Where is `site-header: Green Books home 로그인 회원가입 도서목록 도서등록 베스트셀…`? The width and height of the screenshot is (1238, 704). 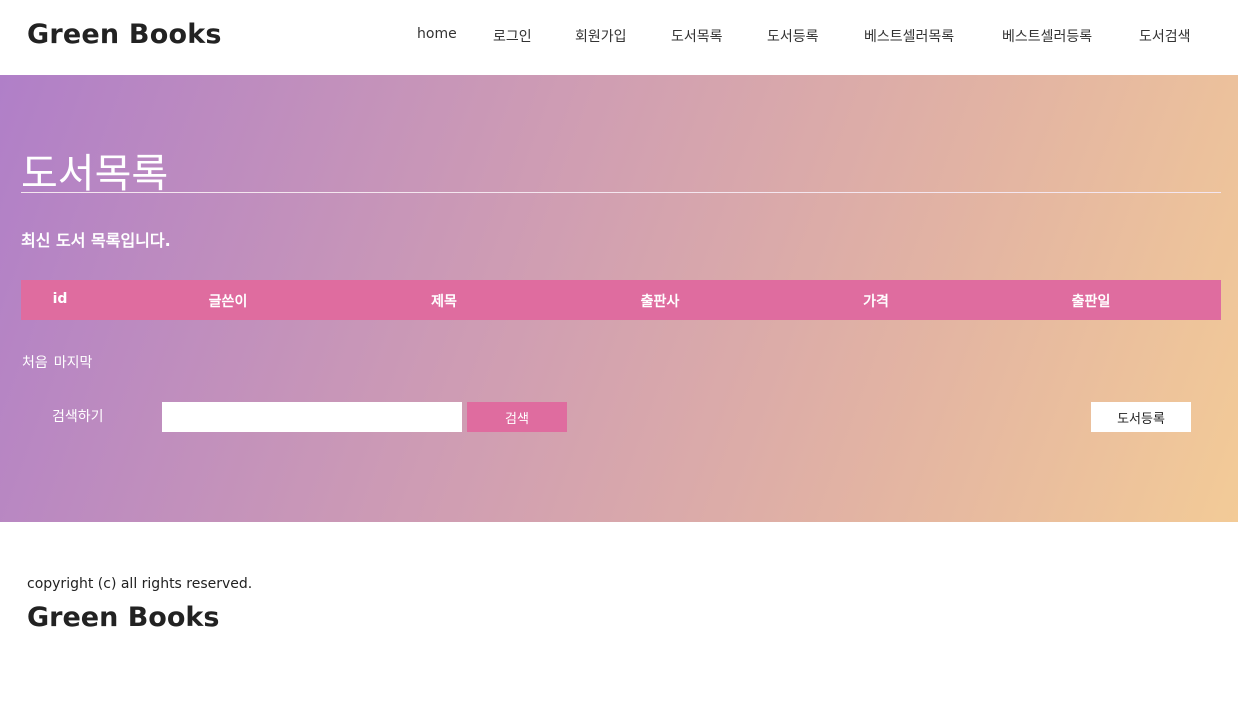
site-header: Green Books home 로그인 회원가입 도서목록 도서등록 베스트셀… is located at coordinates (619, 37).